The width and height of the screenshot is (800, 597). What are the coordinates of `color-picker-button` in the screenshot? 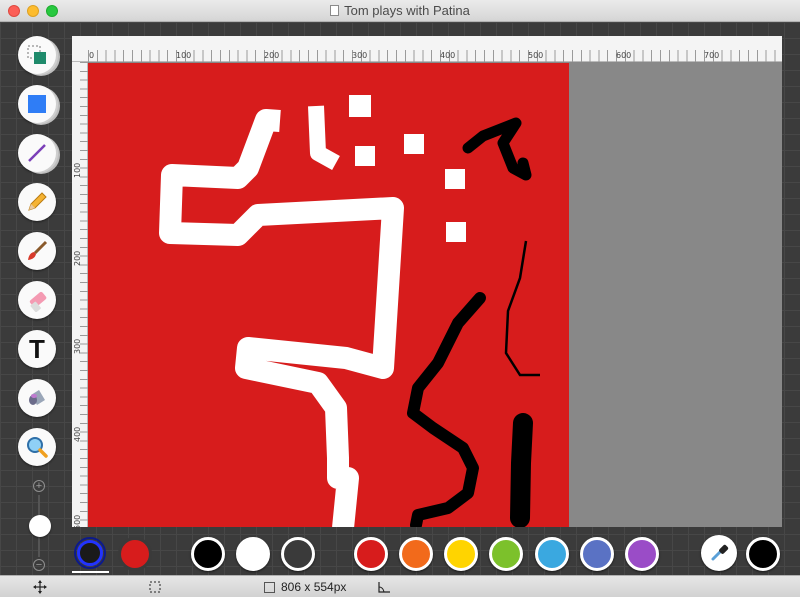 It's located at (719, 553).